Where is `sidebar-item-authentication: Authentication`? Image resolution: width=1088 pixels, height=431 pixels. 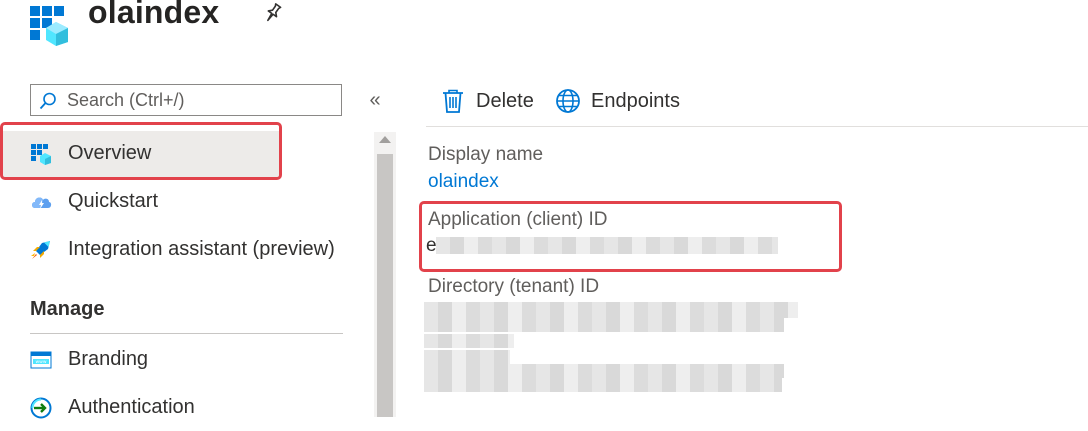 sidebar-item-authentication: Authentication is located at coordinates (186, 408).